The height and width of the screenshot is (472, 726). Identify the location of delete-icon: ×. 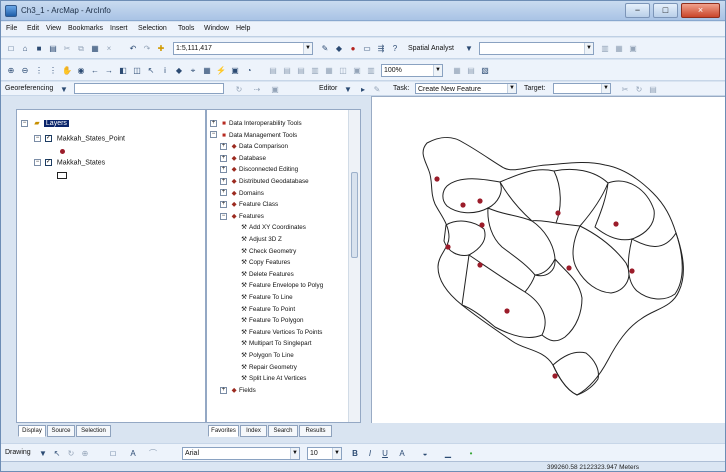
(109, 48).